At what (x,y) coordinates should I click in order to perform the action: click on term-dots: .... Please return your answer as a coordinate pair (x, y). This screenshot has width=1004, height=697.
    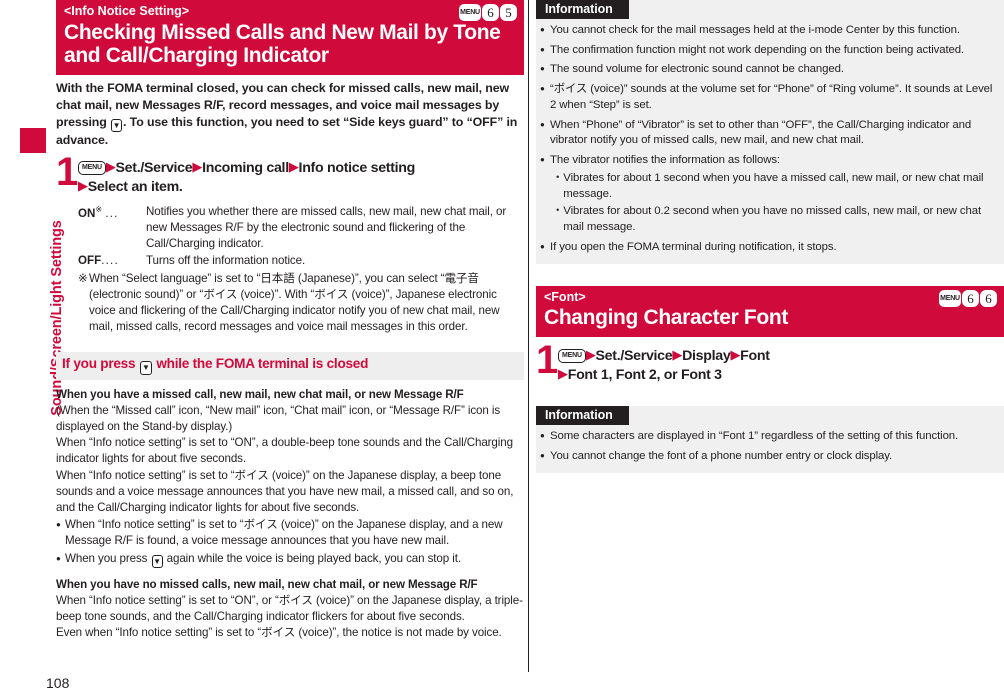
    Looking at the image, I should click on (112, 213).